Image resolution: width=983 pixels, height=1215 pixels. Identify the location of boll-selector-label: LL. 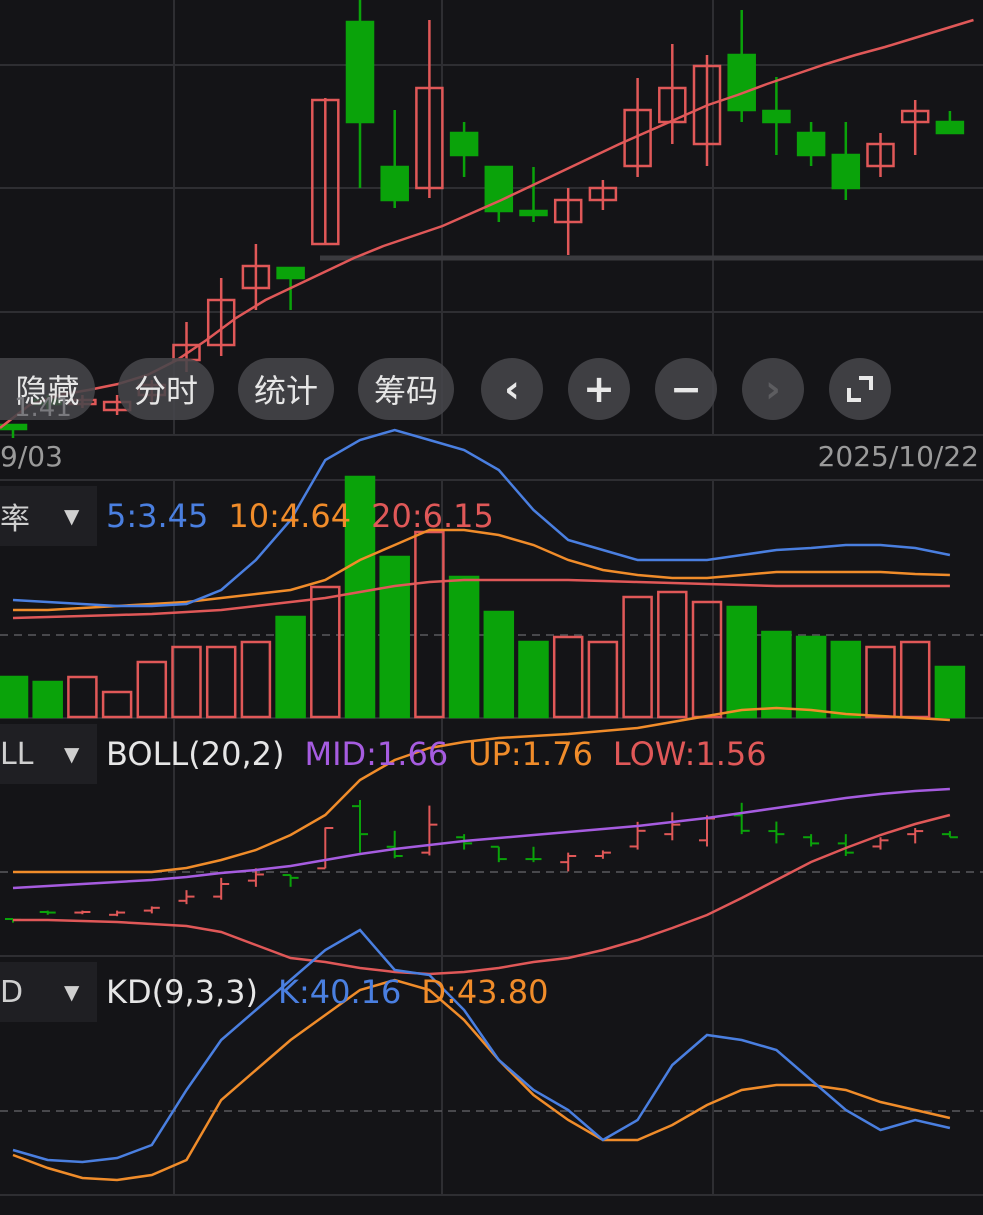
(17, 754).